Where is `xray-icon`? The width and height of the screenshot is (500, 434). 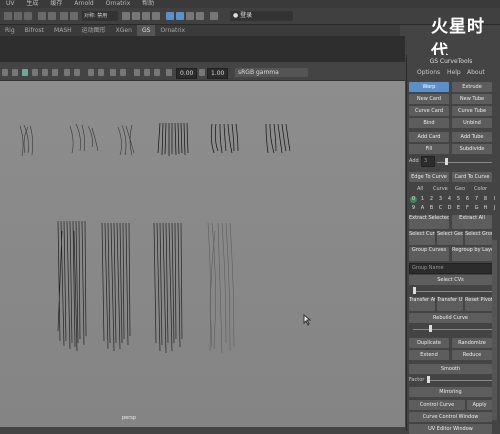
xray-icon is located at coordinates (91, 72).